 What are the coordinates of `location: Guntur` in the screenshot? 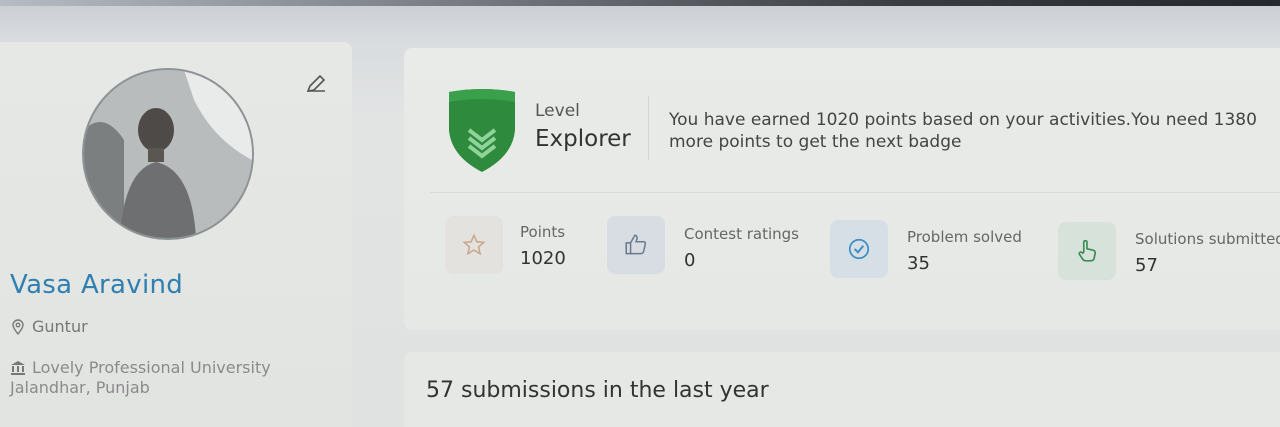 It's located at (49, 326).